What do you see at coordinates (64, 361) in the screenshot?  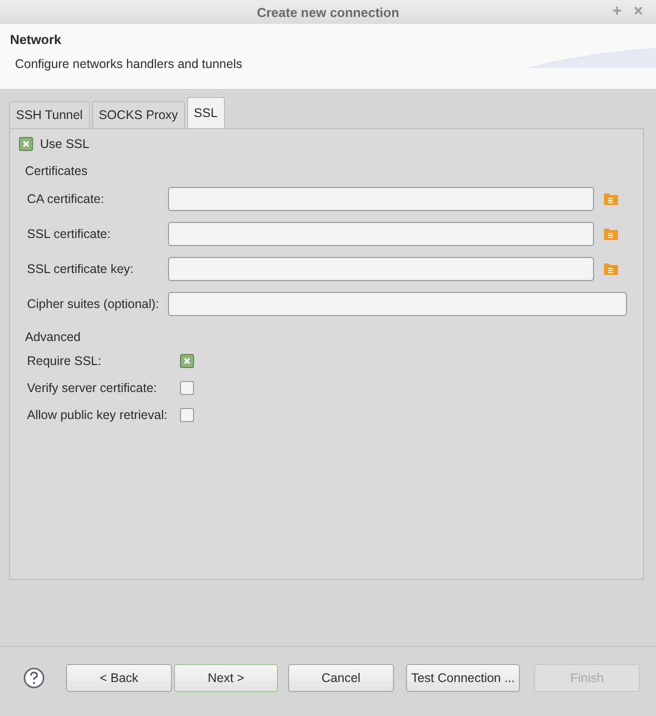 I see `option-label: Require SSL:` at bounding box center [64, 361].